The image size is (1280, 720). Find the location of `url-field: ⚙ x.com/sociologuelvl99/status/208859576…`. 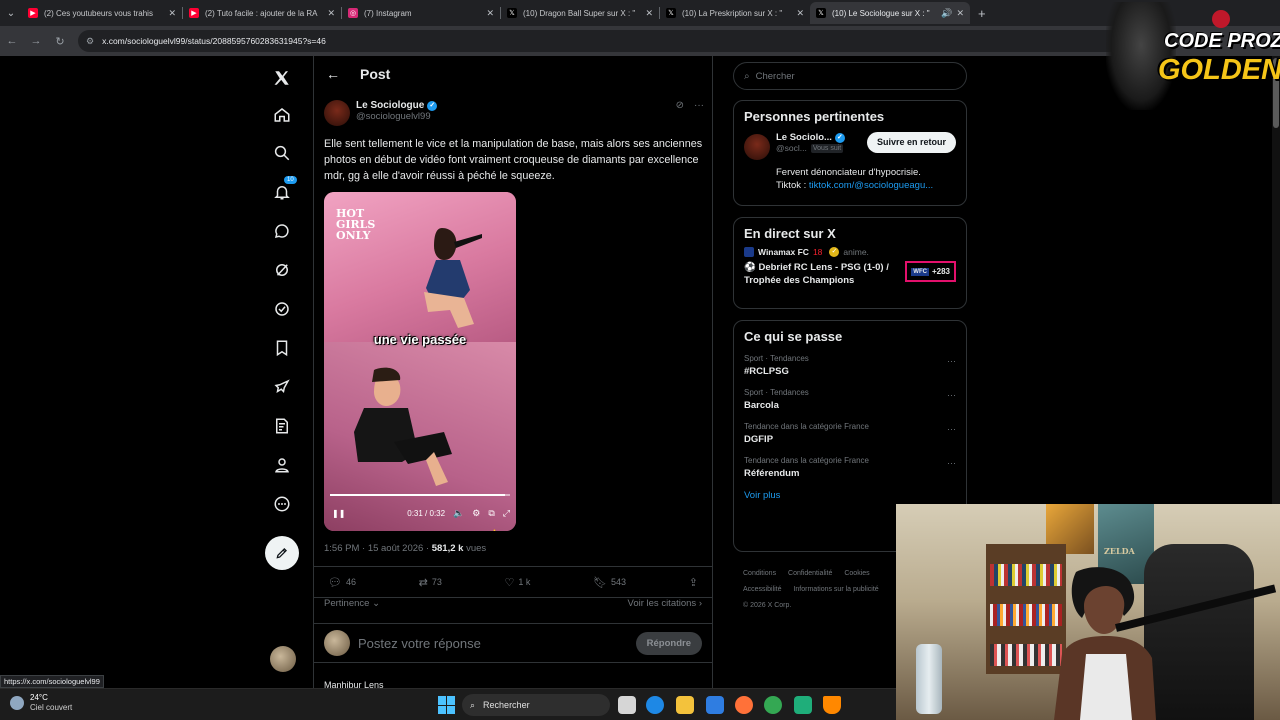

url-field: ⚙ x.com/sociologuelvl99/status/208859576… is located at coordinates (628, 41).